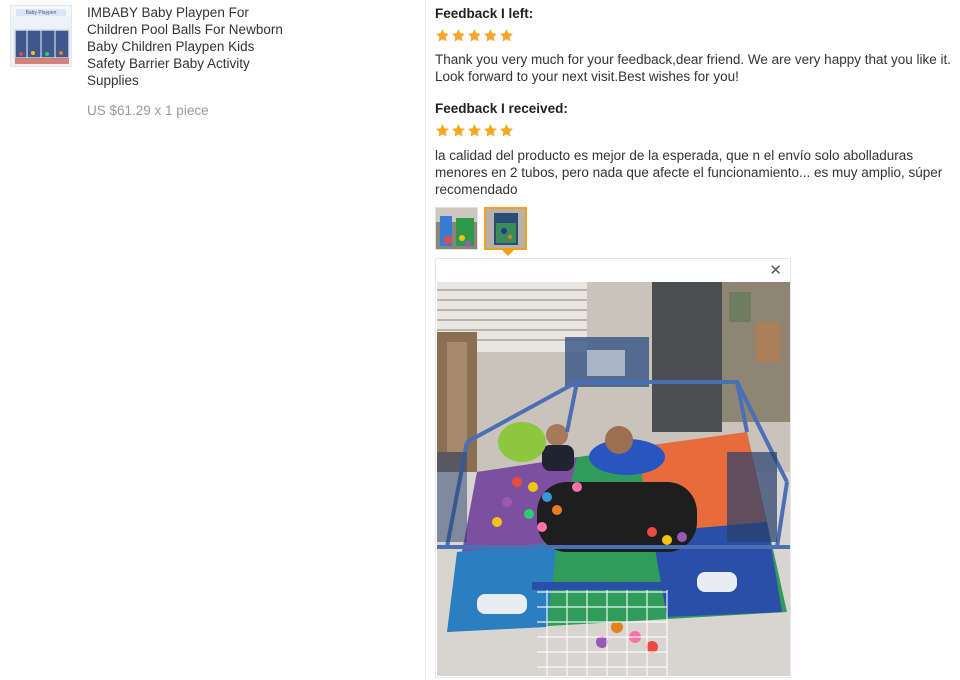 Image resolution: width=960 pixels, height=680 pixels. What do you see at coordinates (501, 108) in the screenshot?
I see `feedback-received-heading: Feedback I received:` at bounding box center [501, 108].